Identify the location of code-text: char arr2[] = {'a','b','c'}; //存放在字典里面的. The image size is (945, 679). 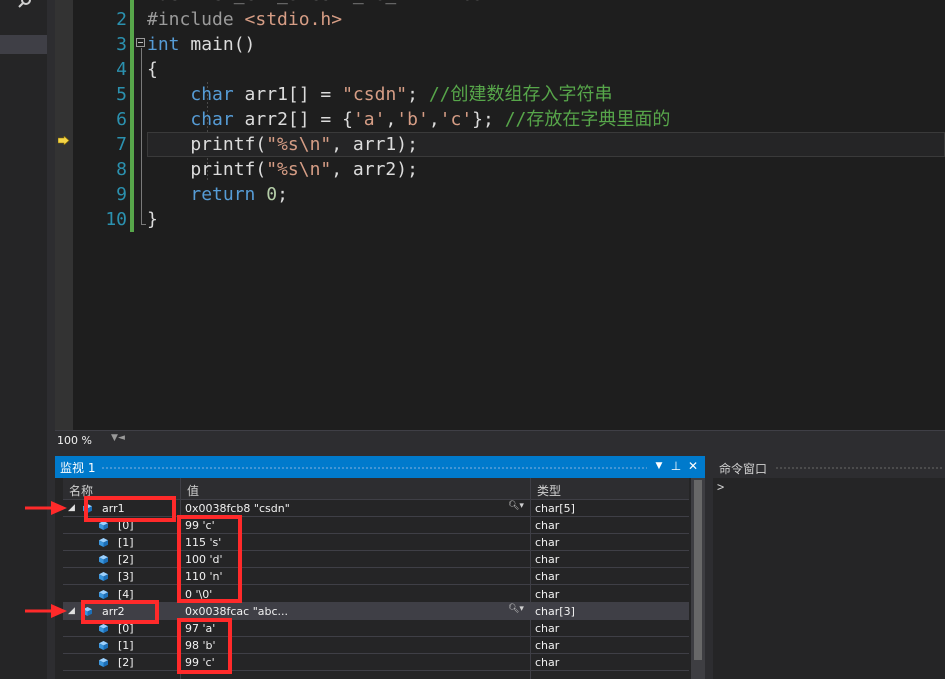
(408, 119).